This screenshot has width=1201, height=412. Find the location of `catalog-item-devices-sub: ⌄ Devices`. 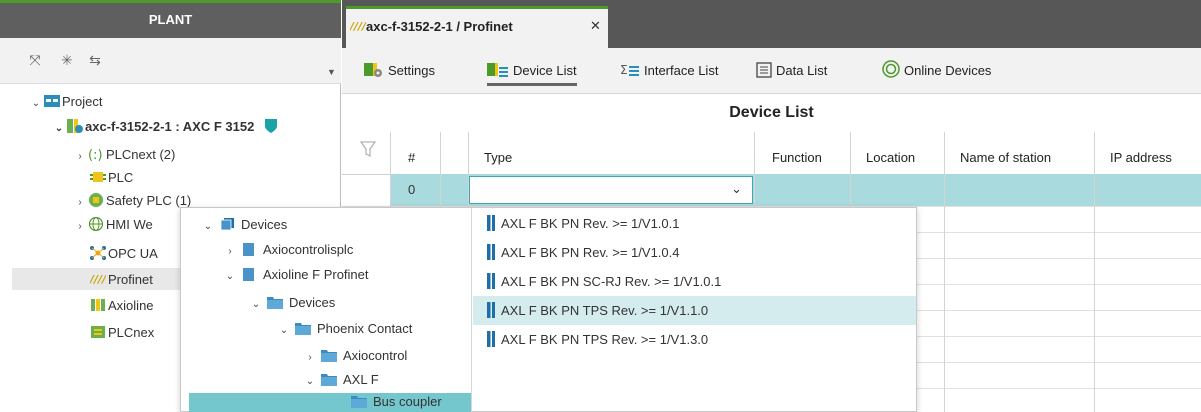

catalog-item-devices-sub: ⌄ Devices is located at coordinates (292, 303).